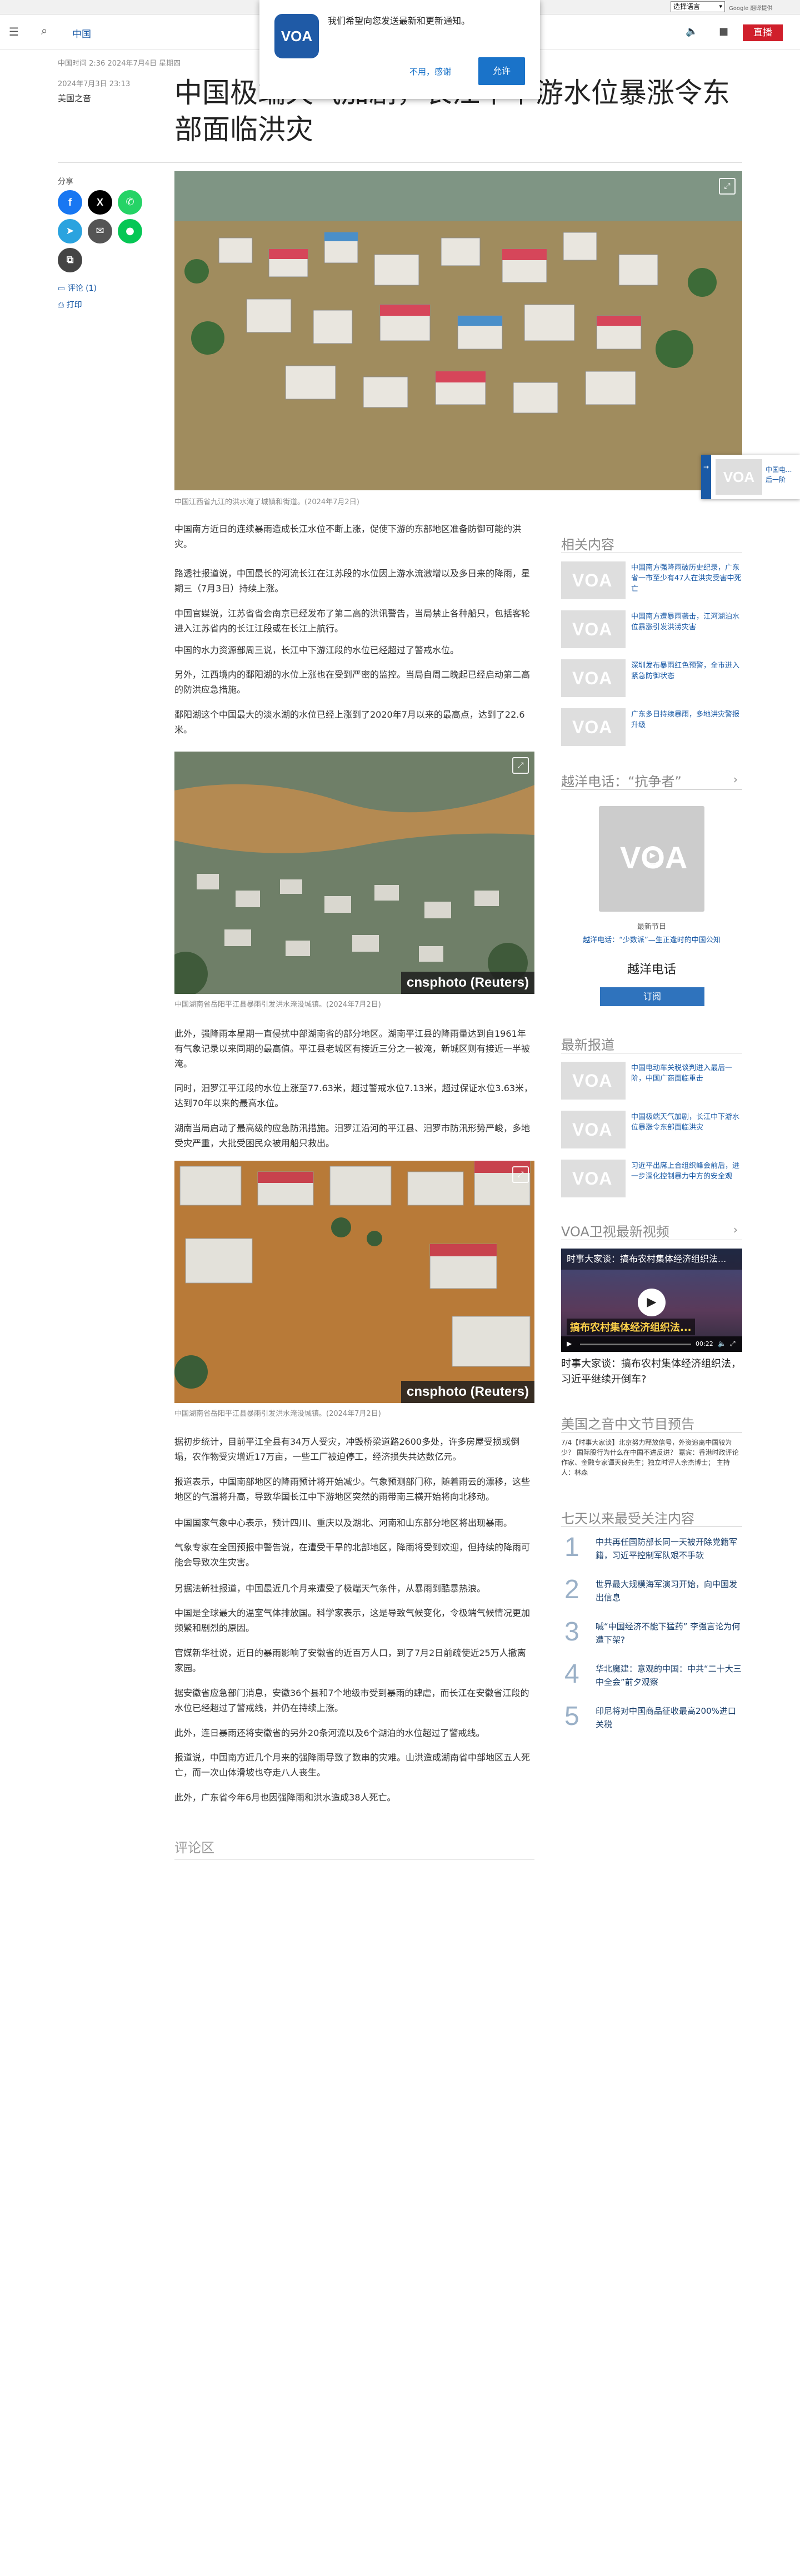 This screenshot has width=800, height=2576. I want to click on nav-section-china: 中国, so click(82, 33).